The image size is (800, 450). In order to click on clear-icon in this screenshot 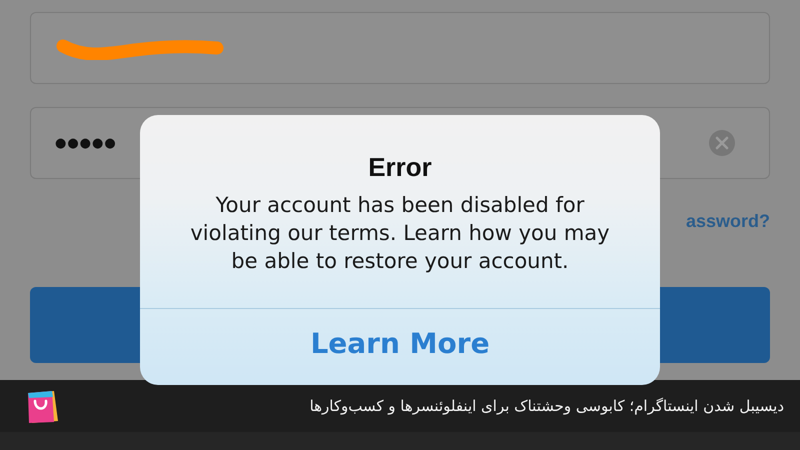, I will do `click(722, 143)`.